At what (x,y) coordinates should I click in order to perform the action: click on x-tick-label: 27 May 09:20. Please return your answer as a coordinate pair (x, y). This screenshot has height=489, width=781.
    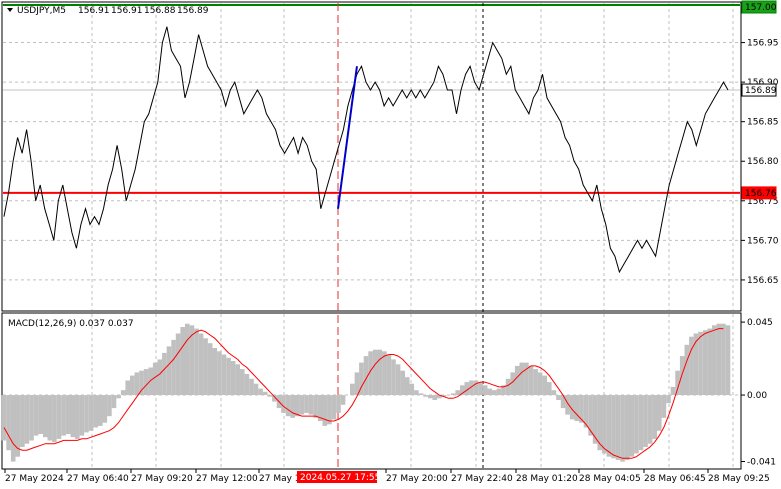
    Looking at the image, I should click on (162, 479).